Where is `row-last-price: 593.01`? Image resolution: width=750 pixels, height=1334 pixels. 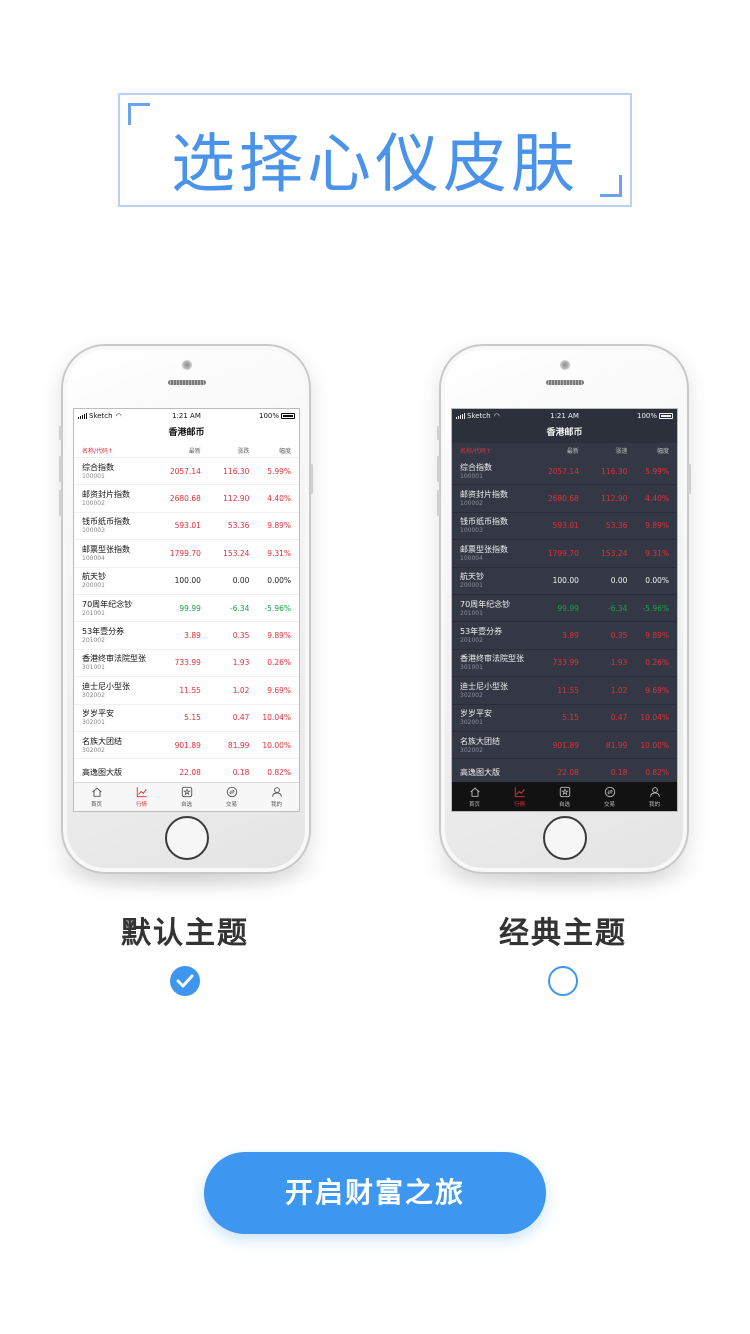 row-last-price: 593.01 is located at coordinates (187, 526).